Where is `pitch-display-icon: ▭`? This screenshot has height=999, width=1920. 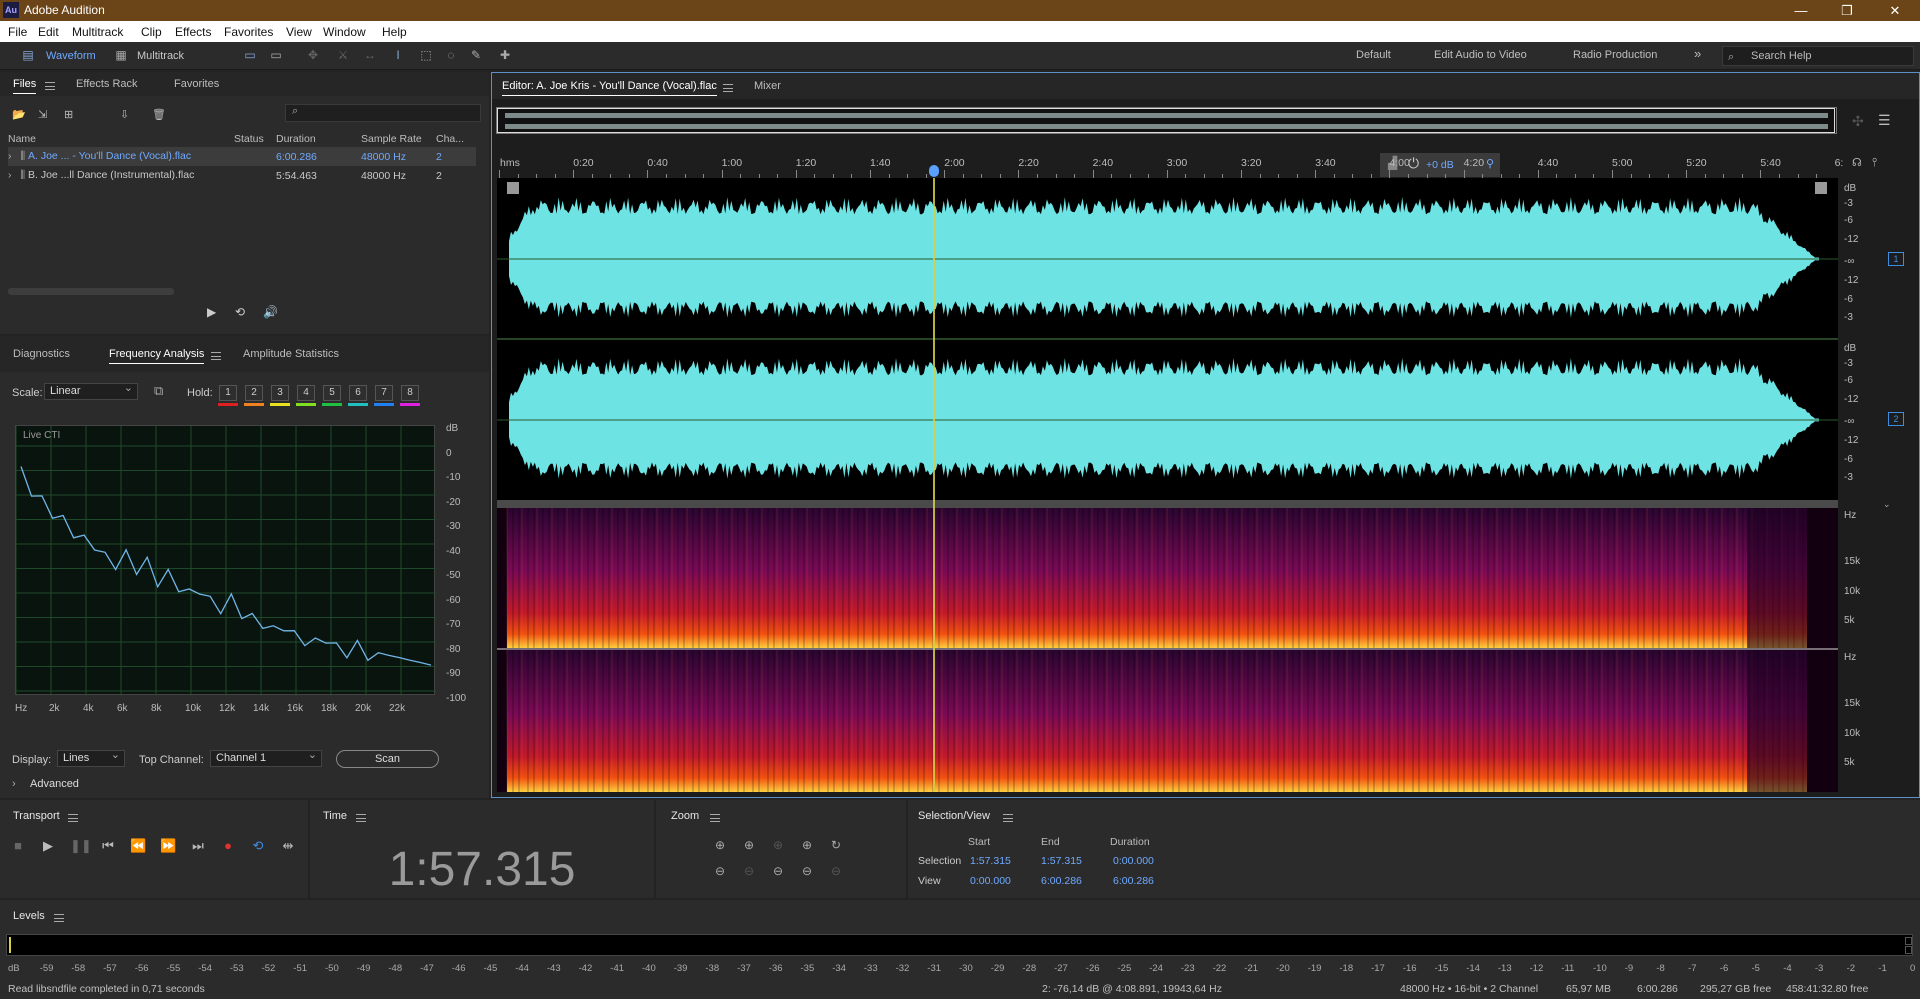 pitch-display-icon: ▭ is located at coordinates (276, 55).